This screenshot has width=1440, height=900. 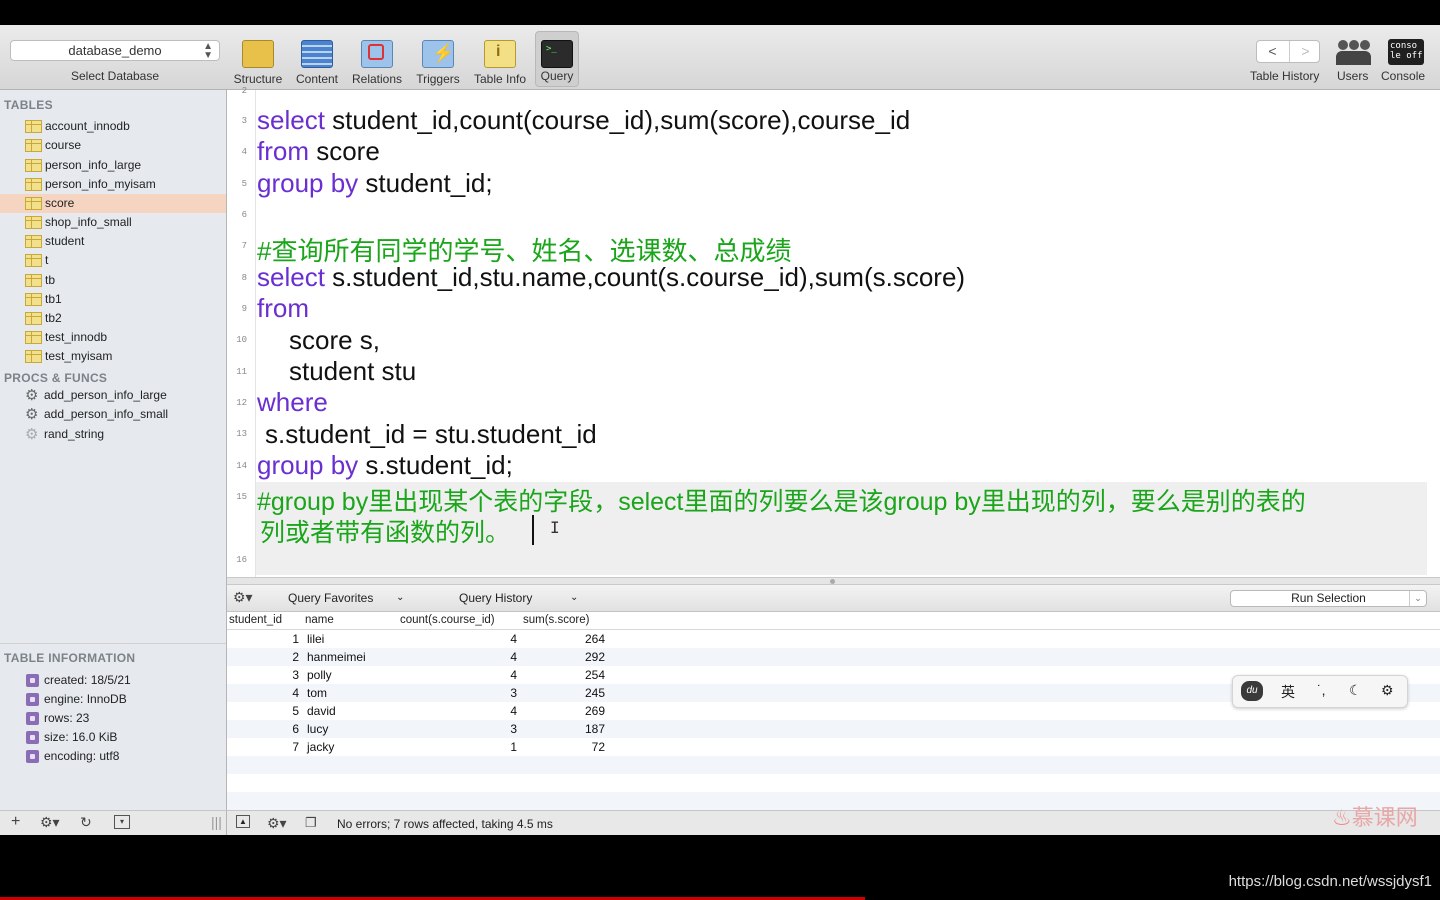 I want to click on column-header: student_id, so click(x=255, y=620).